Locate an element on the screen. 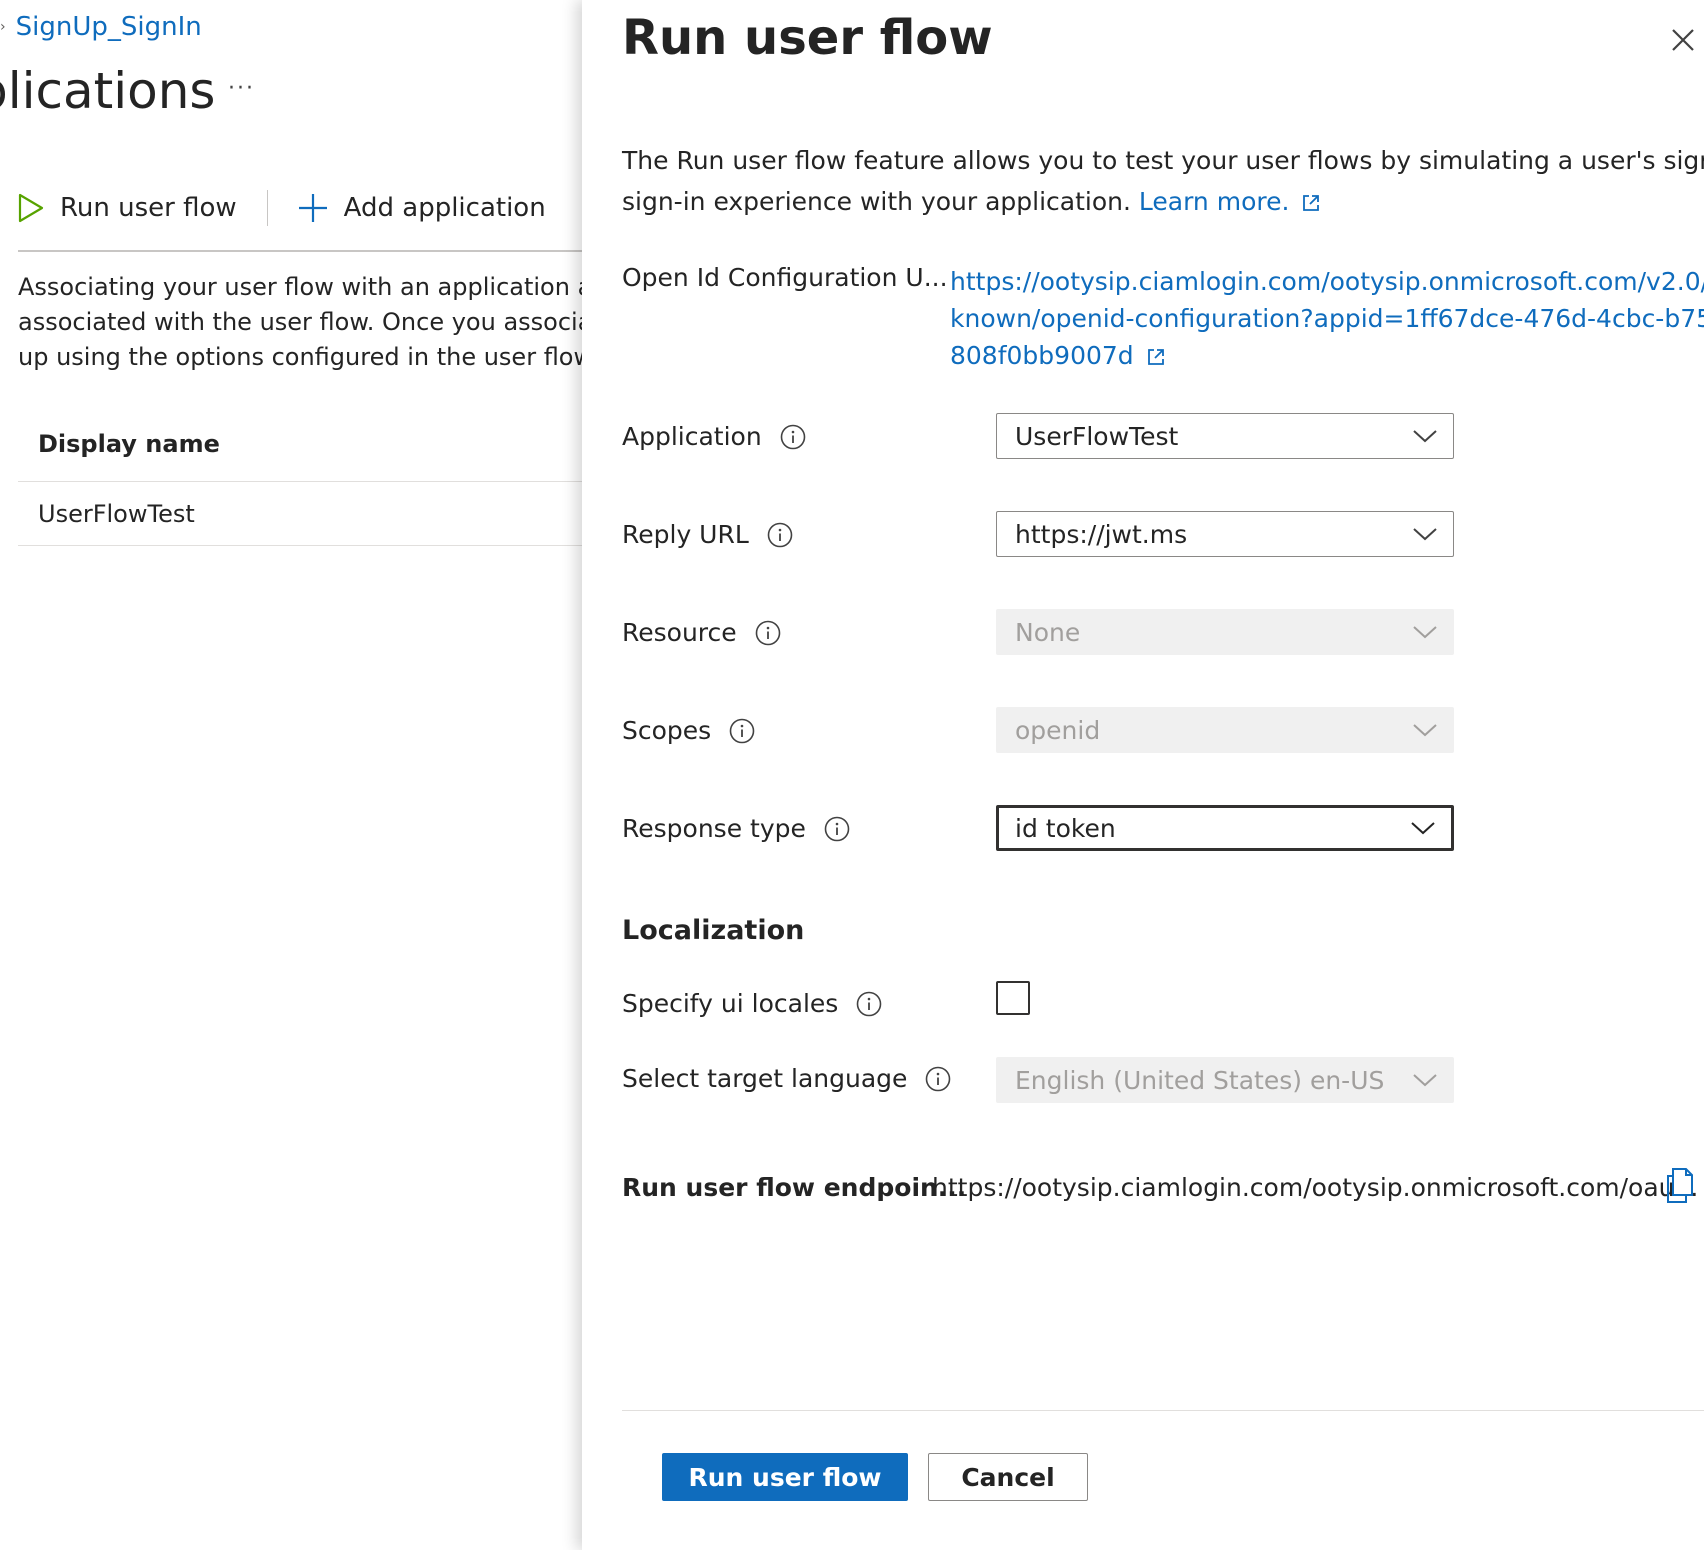 The height and width of the screenshot is (1550, 1704). add-application-command: Add application is located at coordinates (422, 208).